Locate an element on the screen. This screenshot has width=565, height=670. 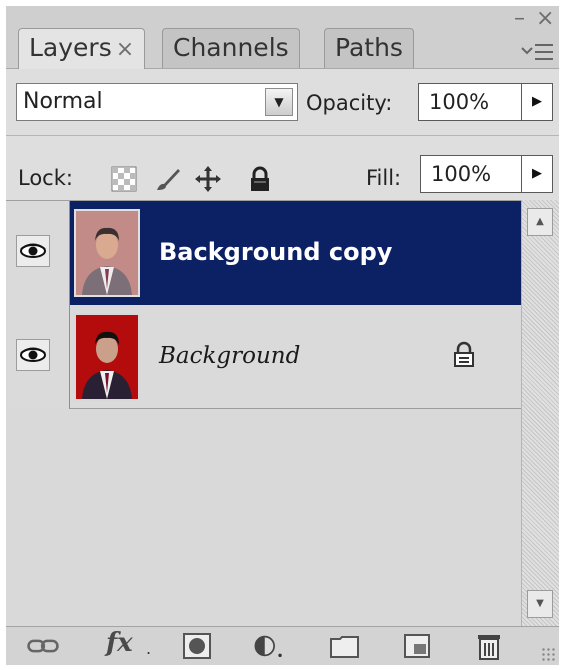
lock-all-icon is located at coordinates (260, 179).